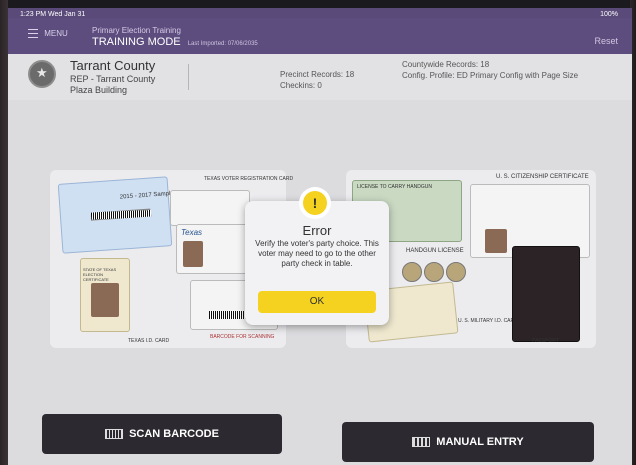 This screenshot has width=636, height=465. What do you see at coordinates (488, 321) in the screenshot?
I see `military-caption: U. S. MILITARY I.D. CARD` at bounding box center [488, 321].